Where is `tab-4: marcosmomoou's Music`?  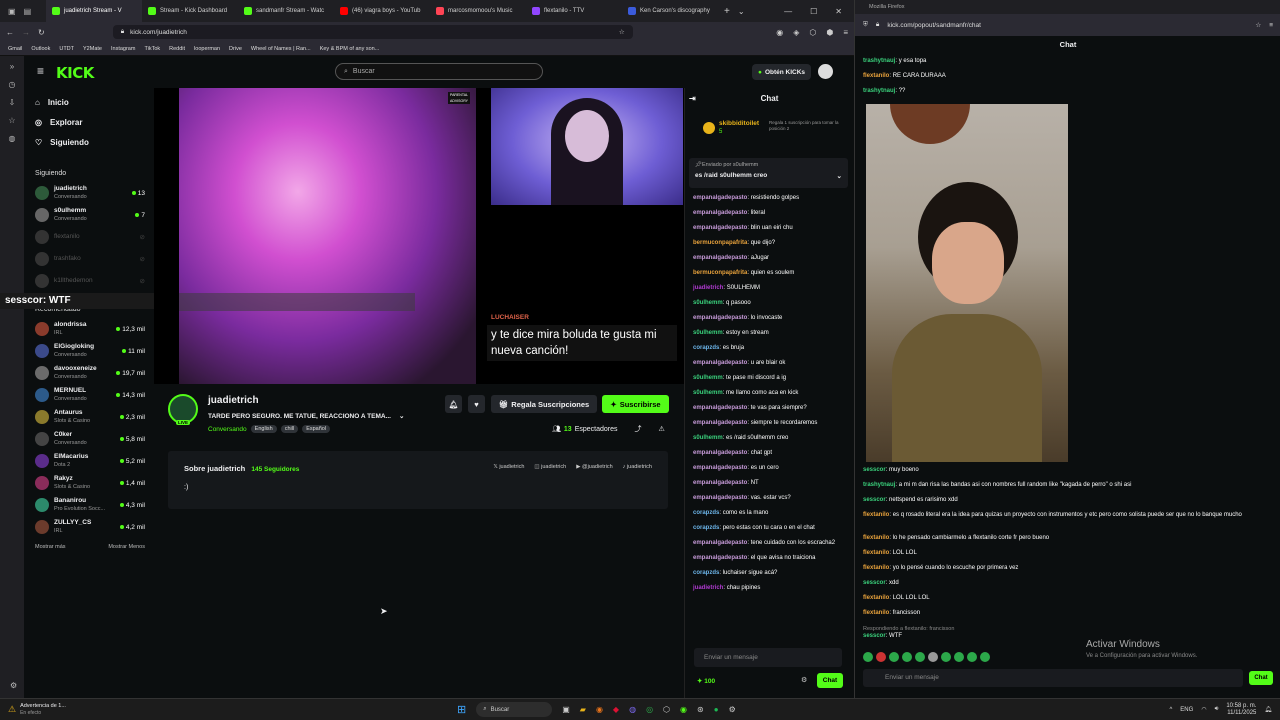 tab-4: marcosmomoou's Music is located at coordinates (478, 11).